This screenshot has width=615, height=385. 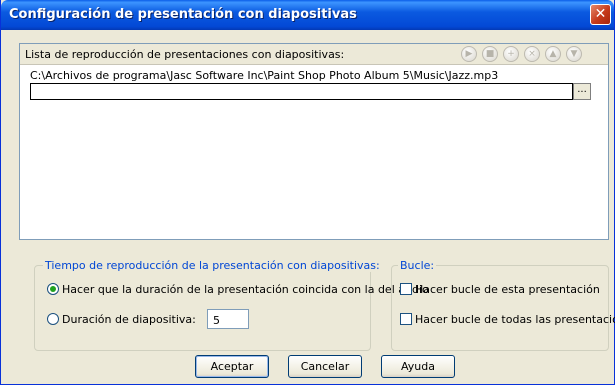 I want to click on remove-icon: ×, so click(x=532, y=54).